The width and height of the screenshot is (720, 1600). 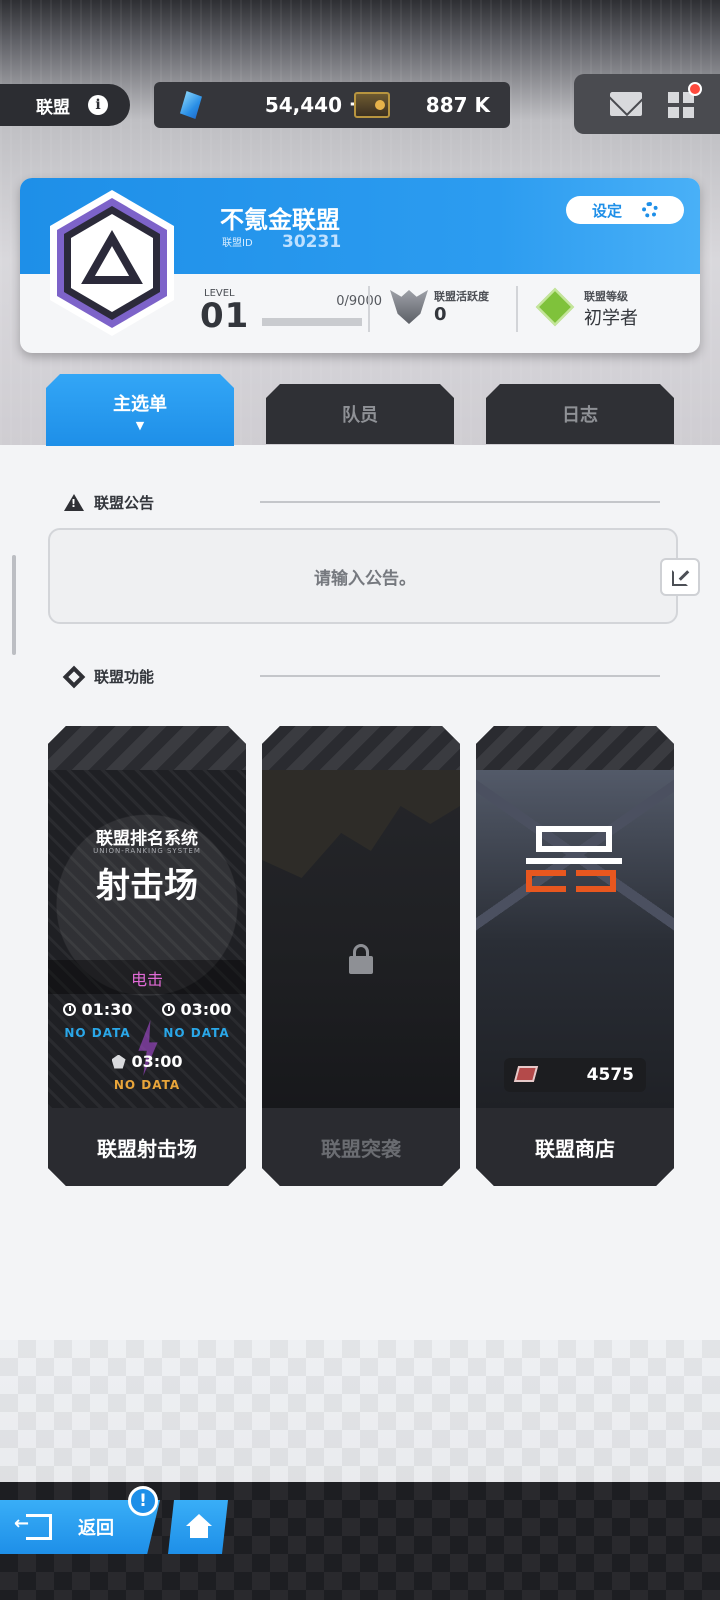 What do you see at coordinates (647, 104) in the screenshot?
I see `top-right-panel` at bounding box center [647, 104].